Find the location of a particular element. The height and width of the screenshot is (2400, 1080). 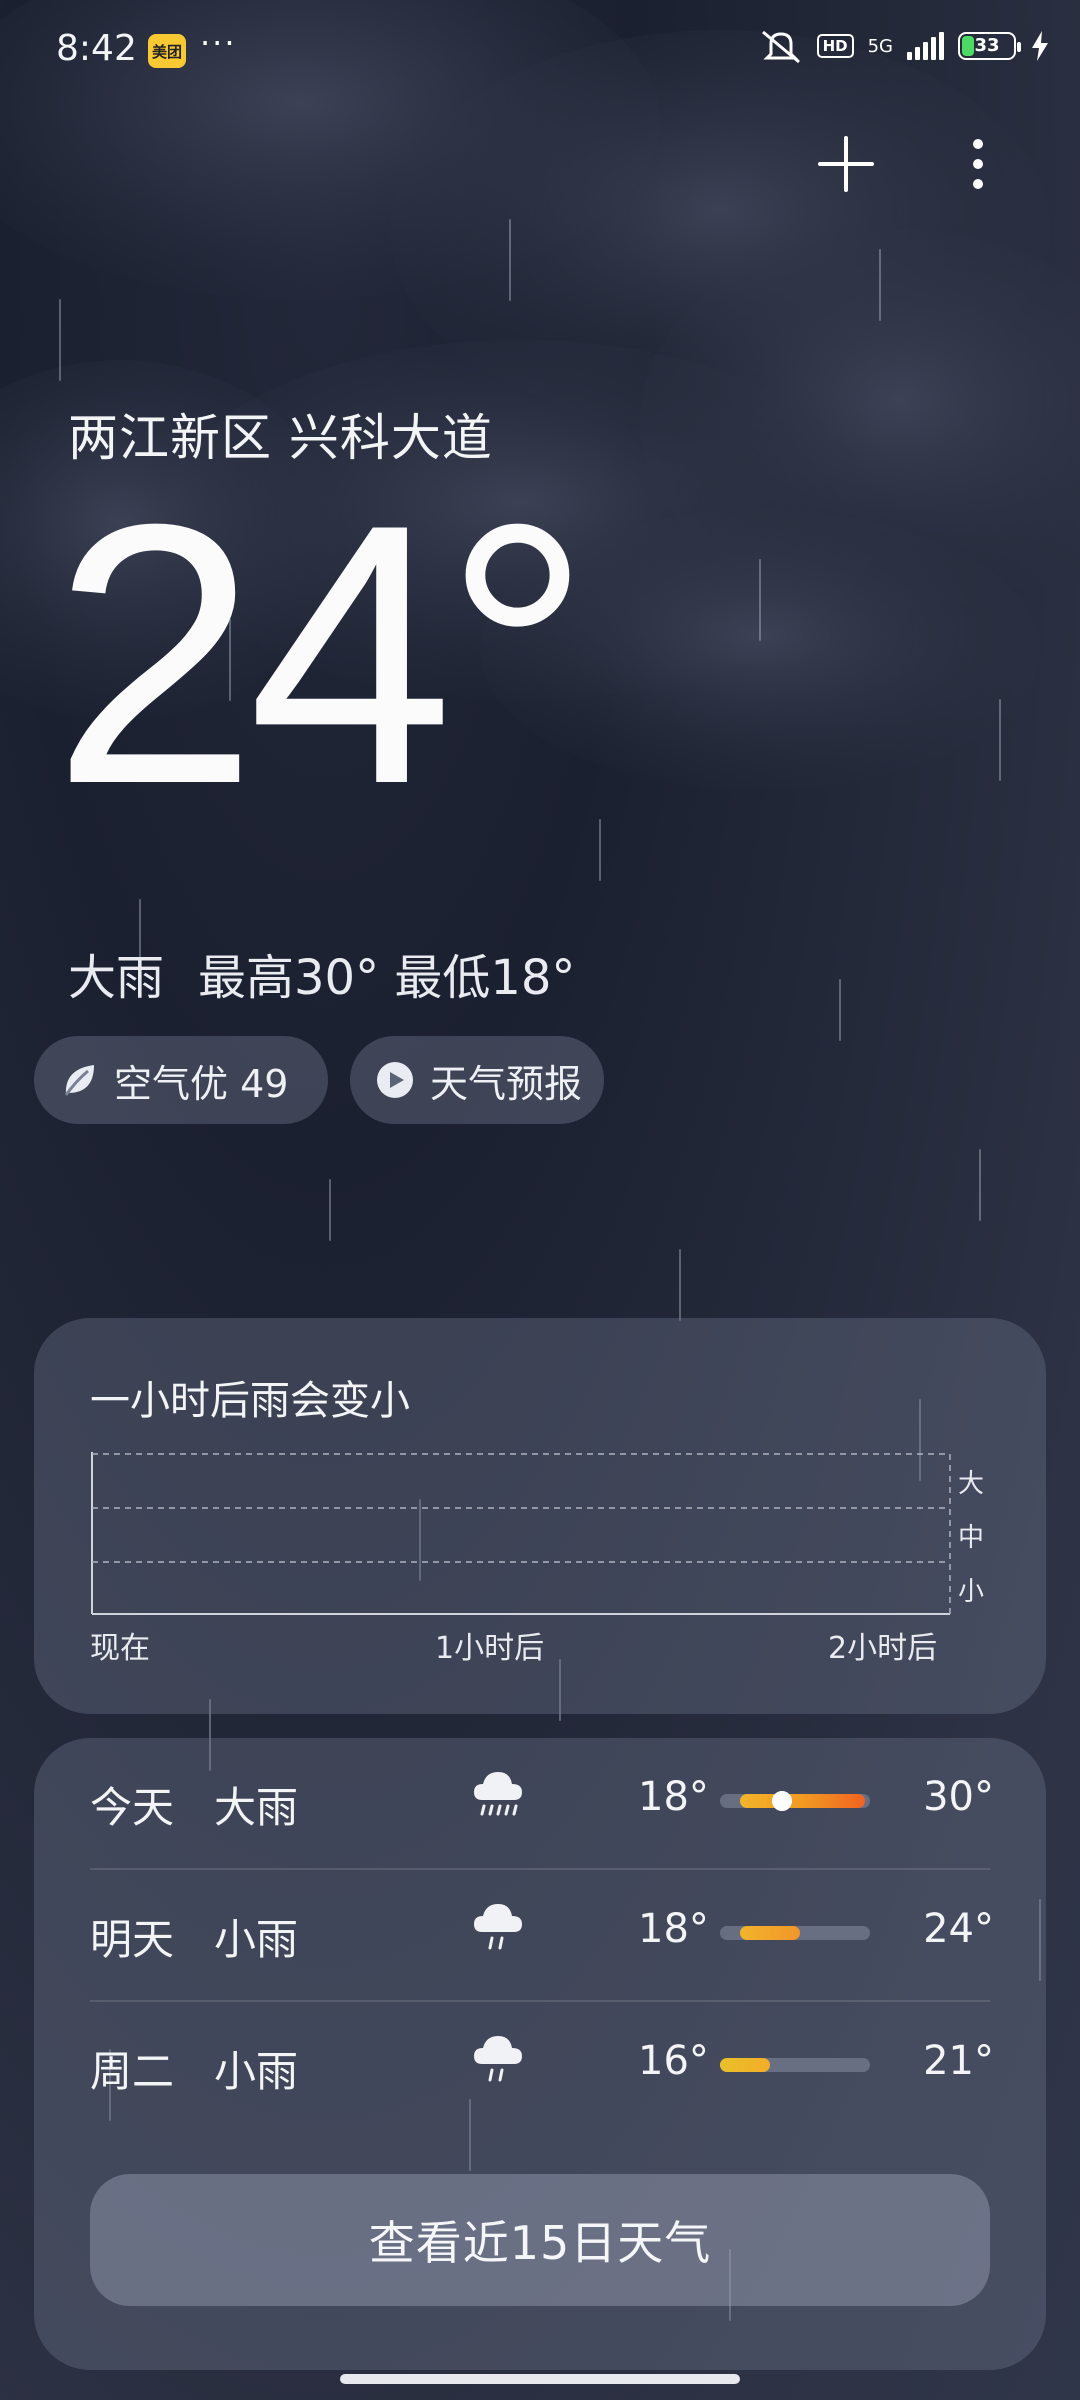

high-temp: 30° is located at coordinates (958, 1797).